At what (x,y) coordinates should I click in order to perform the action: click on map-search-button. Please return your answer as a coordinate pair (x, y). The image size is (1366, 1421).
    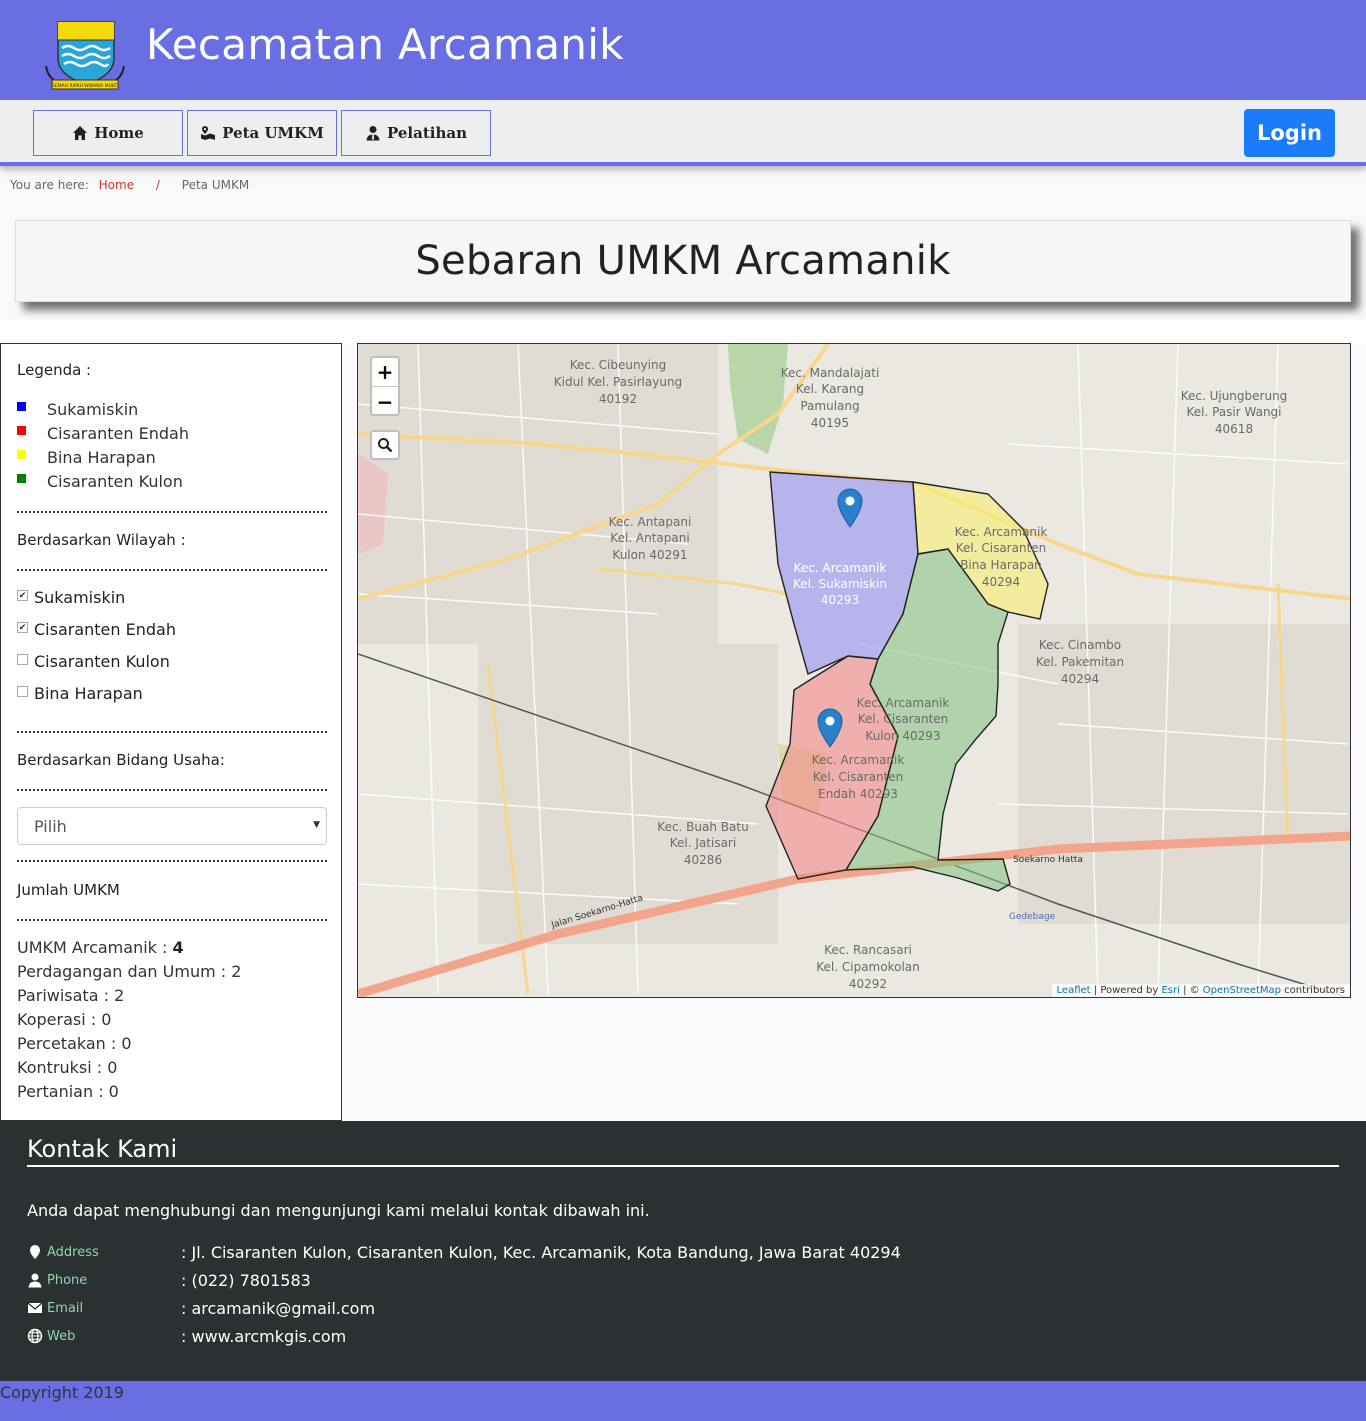
    Looking at the image, I should click on (385, 445).